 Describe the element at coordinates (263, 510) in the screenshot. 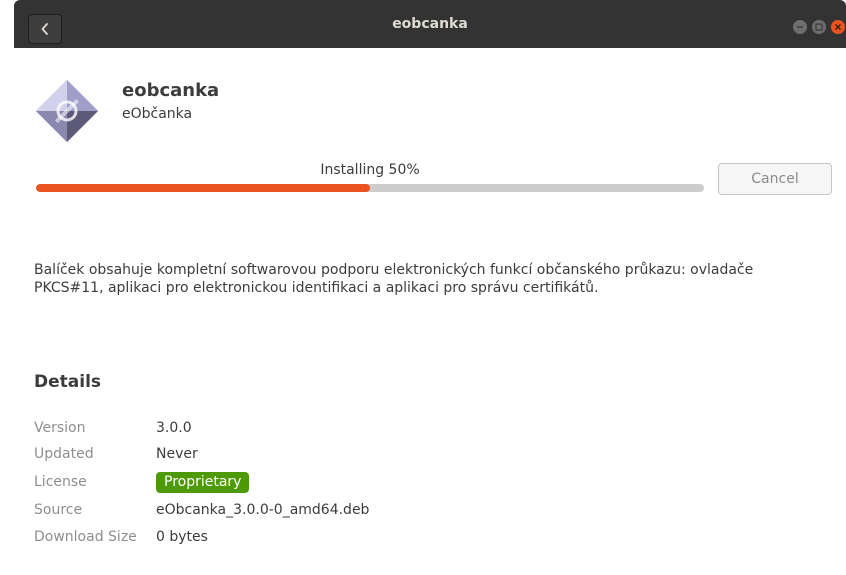

I see `detail-value-source: eObcanka_3.0.0-0_amd64.deb` at that location.